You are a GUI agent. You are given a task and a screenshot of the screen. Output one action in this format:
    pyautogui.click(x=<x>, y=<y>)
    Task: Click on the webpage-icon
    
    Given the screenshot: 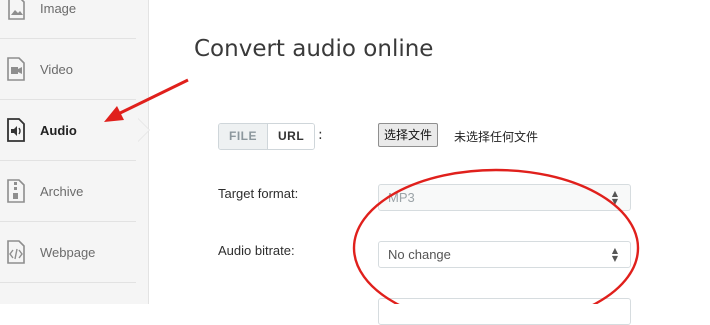 What is the action you would take?
    pyautogui.click(x=16, y=252)
    